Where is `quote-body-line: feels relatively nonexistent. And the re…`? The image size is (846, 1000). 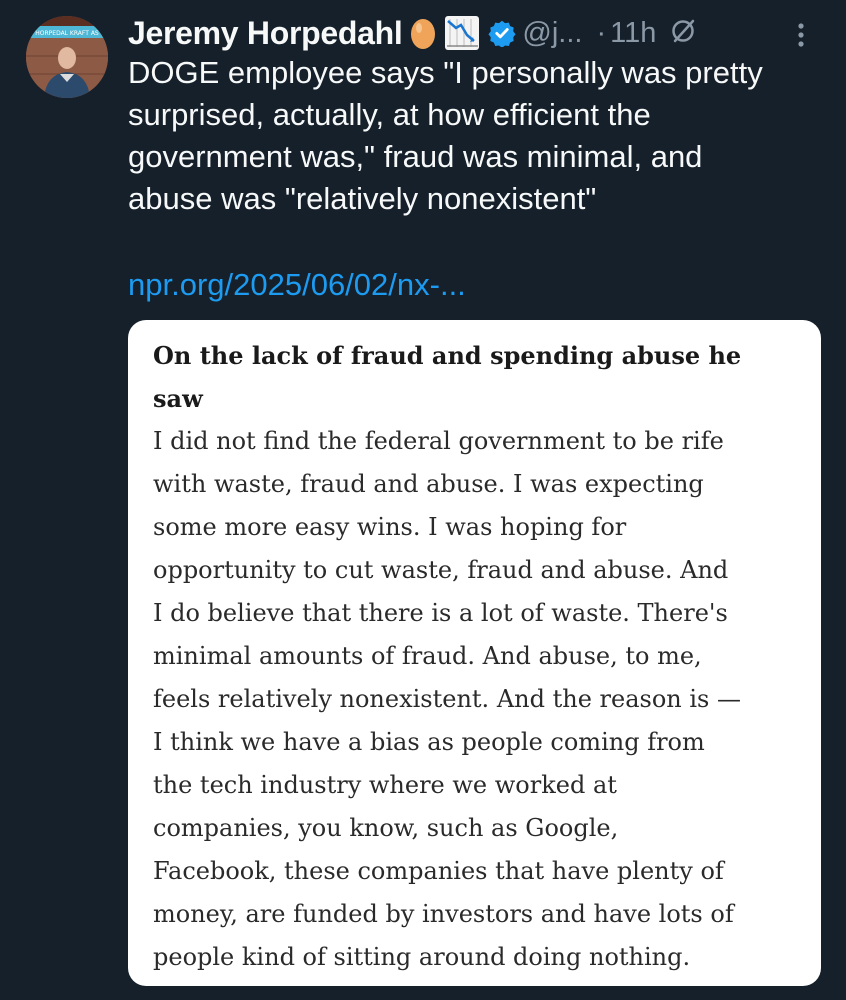
quote-body-line: feels relatively nonexistent. And the re… is located at coordinates (447, 699).